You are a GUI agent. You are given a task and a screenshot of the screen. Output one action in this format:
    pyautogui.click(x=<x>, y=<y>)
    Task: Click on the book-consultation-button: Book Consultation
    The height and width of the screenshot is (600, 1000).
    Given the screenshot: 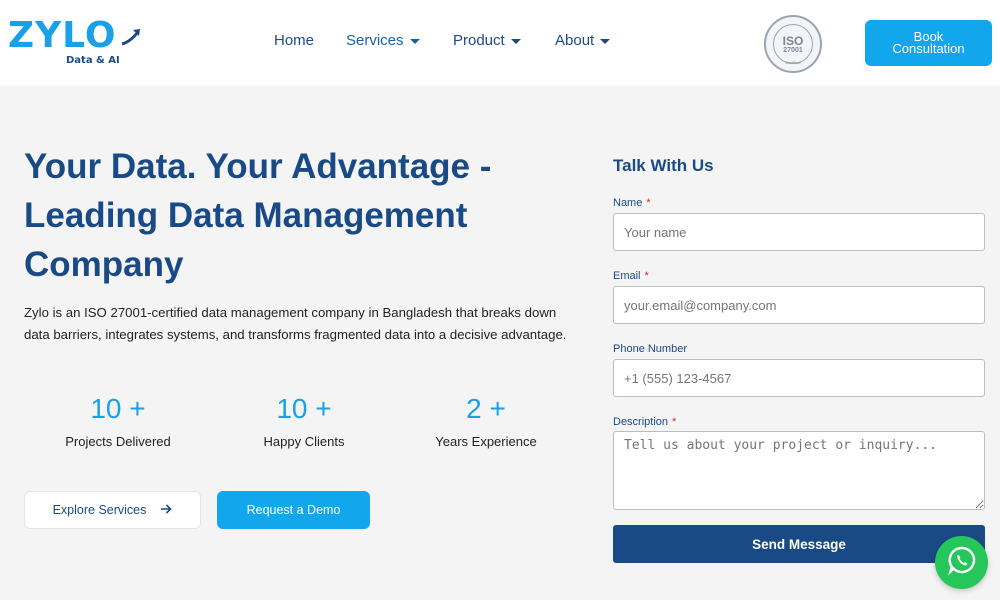 What is the action you would take?
    pyautogui.click(x=928, y=43)
    